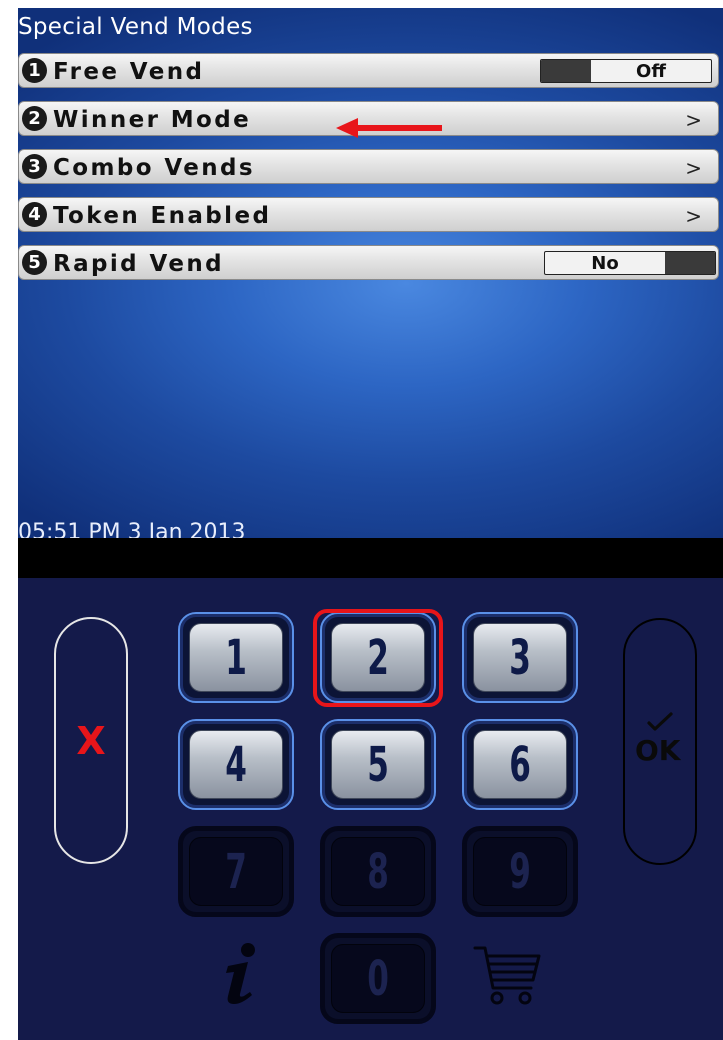 The height and width of the screenshot is (1040, 723). I want to click on menu-item-number: 5, so click(34, 262).